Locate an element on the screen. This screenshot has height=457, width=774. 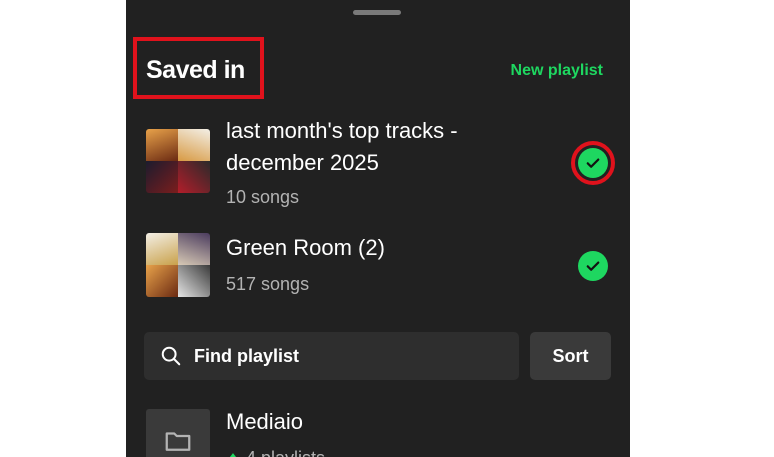
playlist-name-line: december 2025 is located at coordinates (302, 162).